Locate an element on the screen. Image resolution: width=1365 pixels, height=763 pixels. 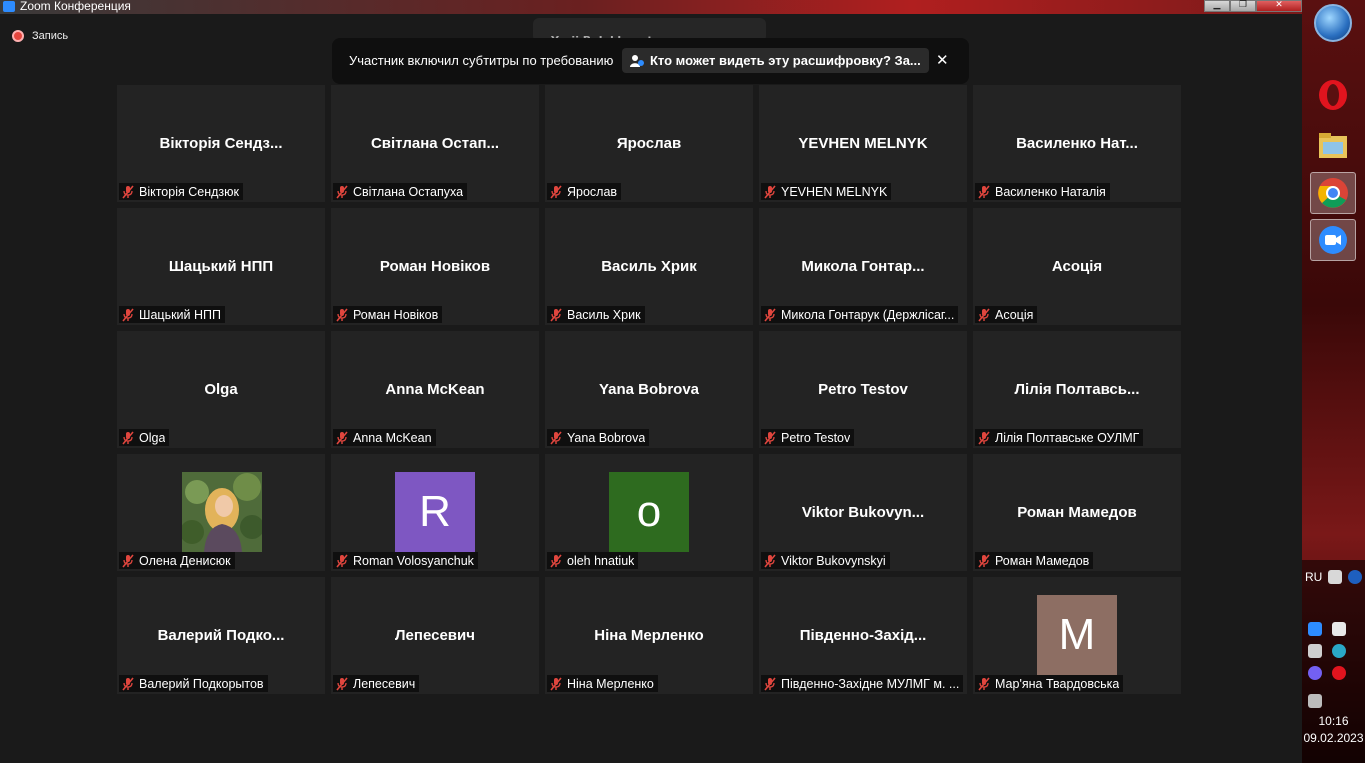
participant-photo is located at coordinates (222, 512).